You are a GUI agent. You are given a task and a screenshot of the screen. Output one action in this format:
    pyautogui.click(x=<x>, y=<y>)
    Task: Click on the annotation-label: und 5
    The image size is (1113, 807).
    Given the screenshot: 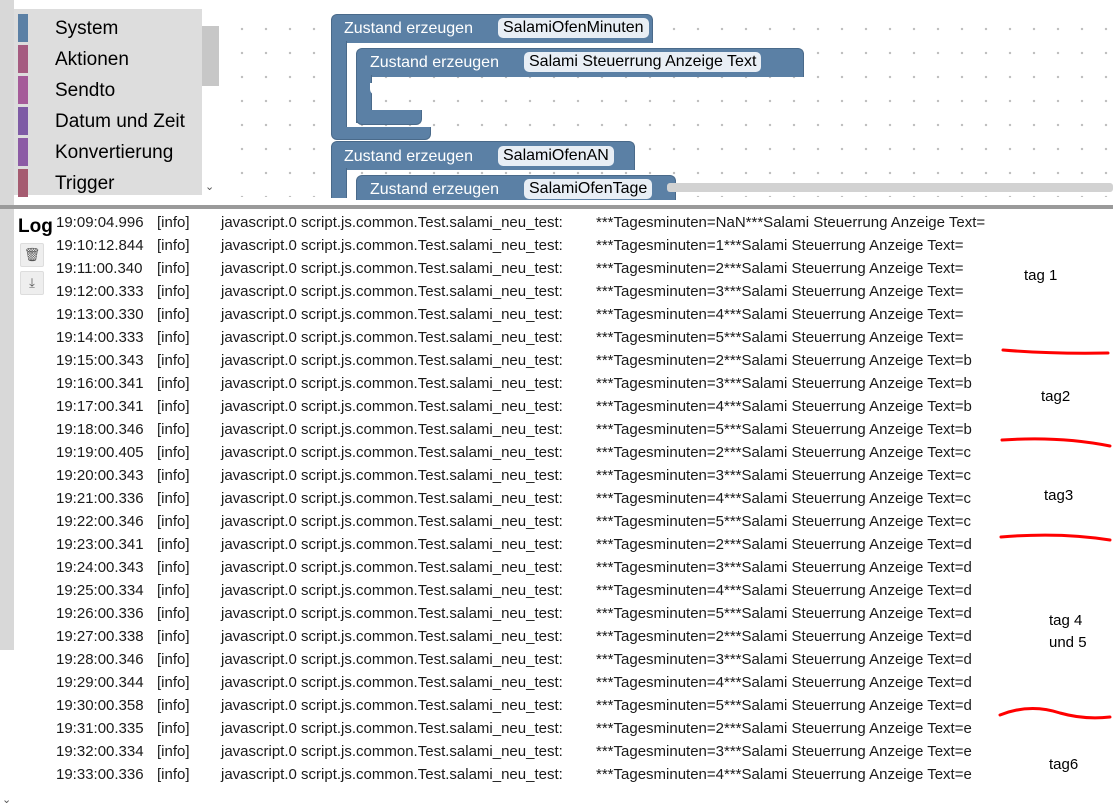 What is the action you would take?
    pyautogui.click(x=1068, y=642)
    